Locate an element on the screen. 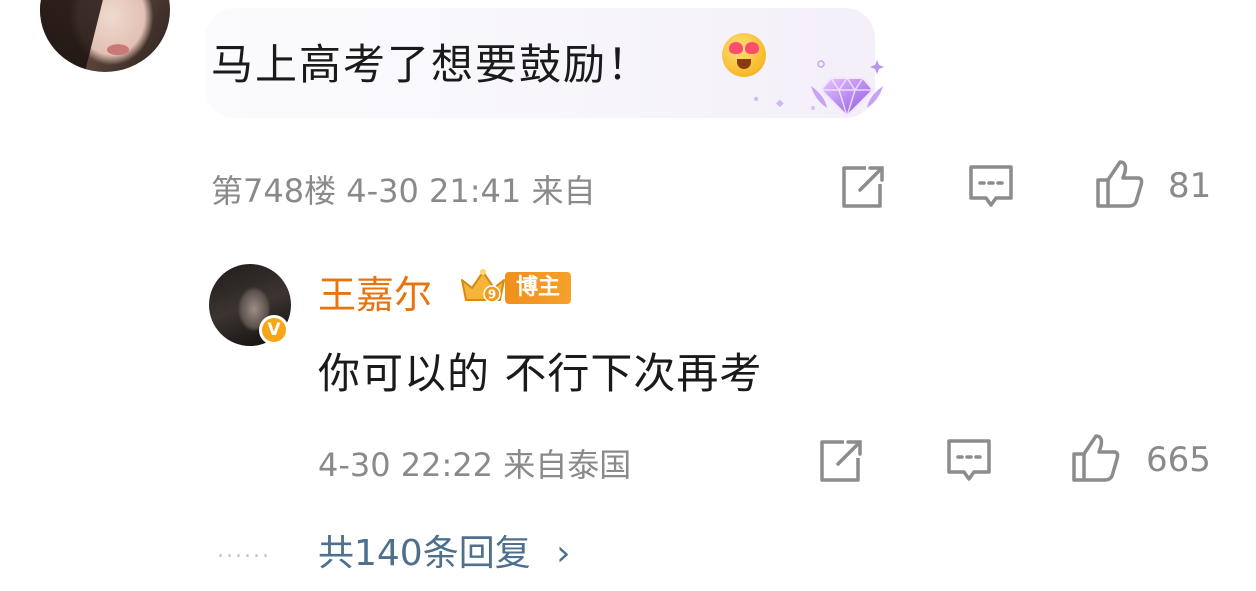  level-number: 9 is located at coordinates (492, 295).